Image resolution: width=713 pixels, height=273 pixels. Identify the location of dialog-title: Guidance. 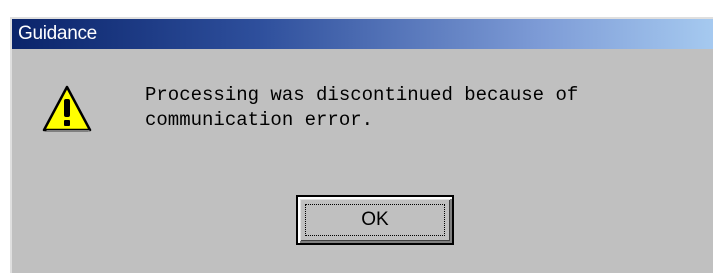
(57, 33).